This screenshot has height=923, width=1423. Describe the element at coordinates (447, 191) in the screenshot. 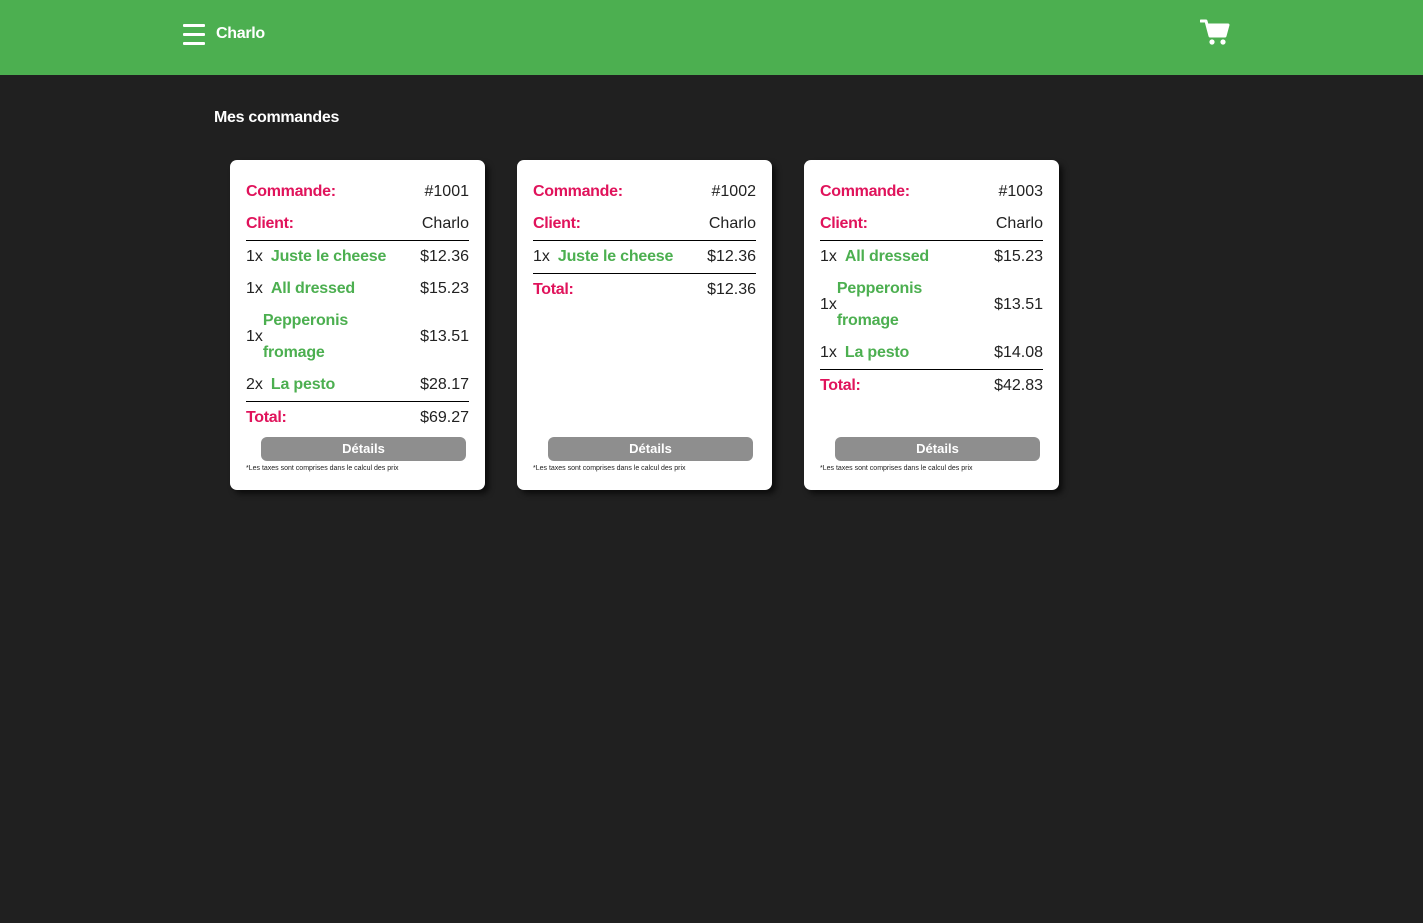

I see `order-number: #1001` at that location.